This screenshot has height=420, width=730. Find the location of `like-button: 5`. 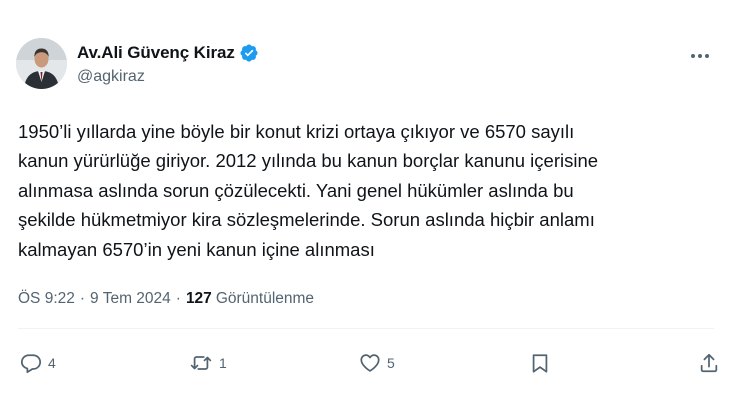

like-button: 5 is located at coordinates (377, 363).